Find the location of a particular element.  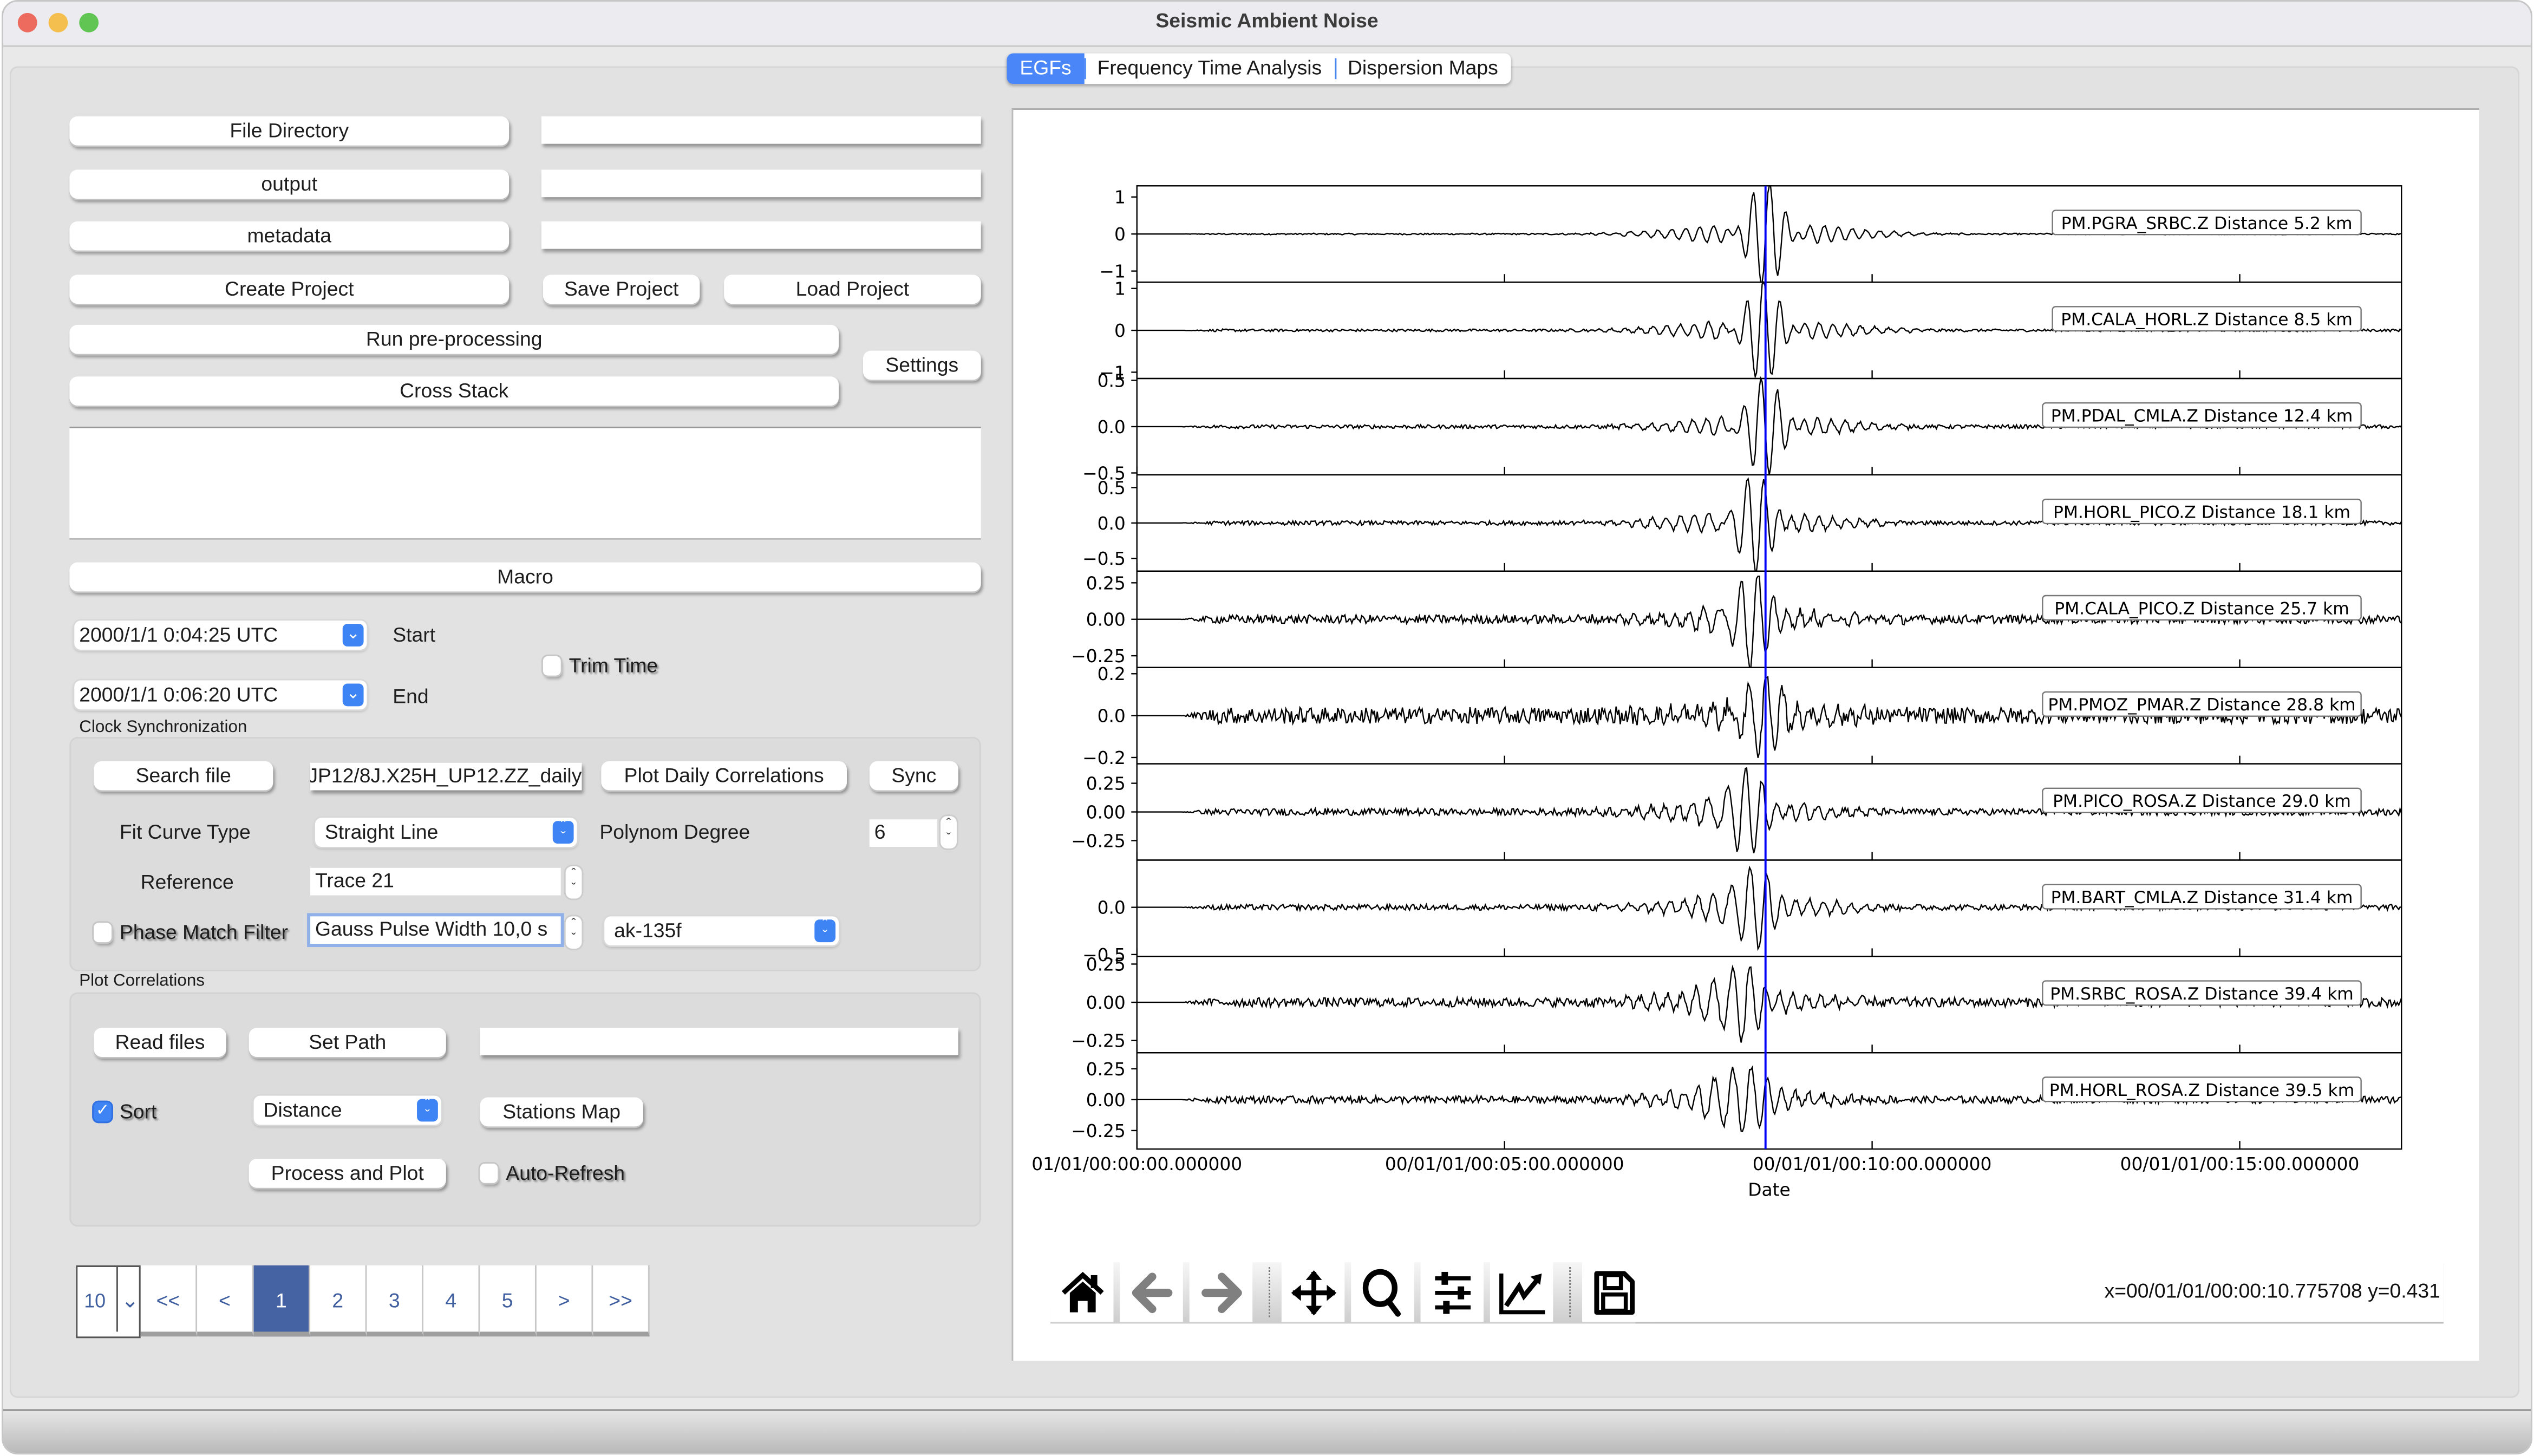

tab-dispersion-maps: Dispersion Maps is located at coordinates (1423, 68).